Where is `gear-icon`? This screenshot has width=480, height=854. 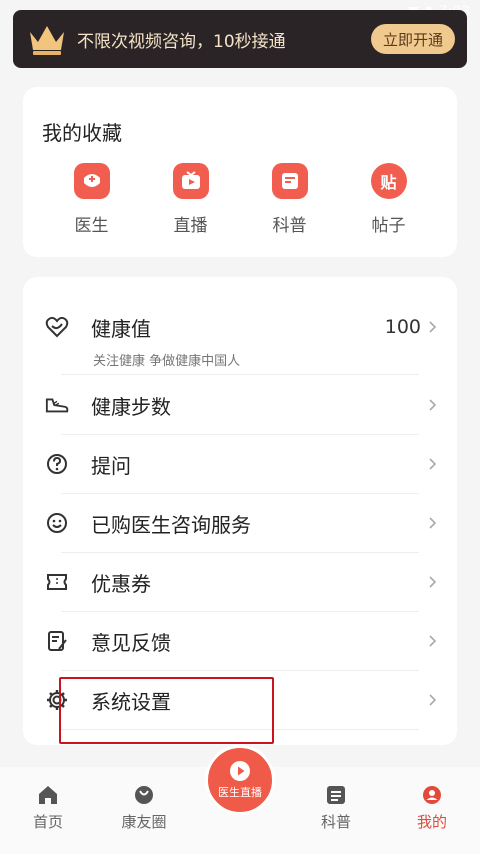 gear-icon is located at coordinates (57, 700).